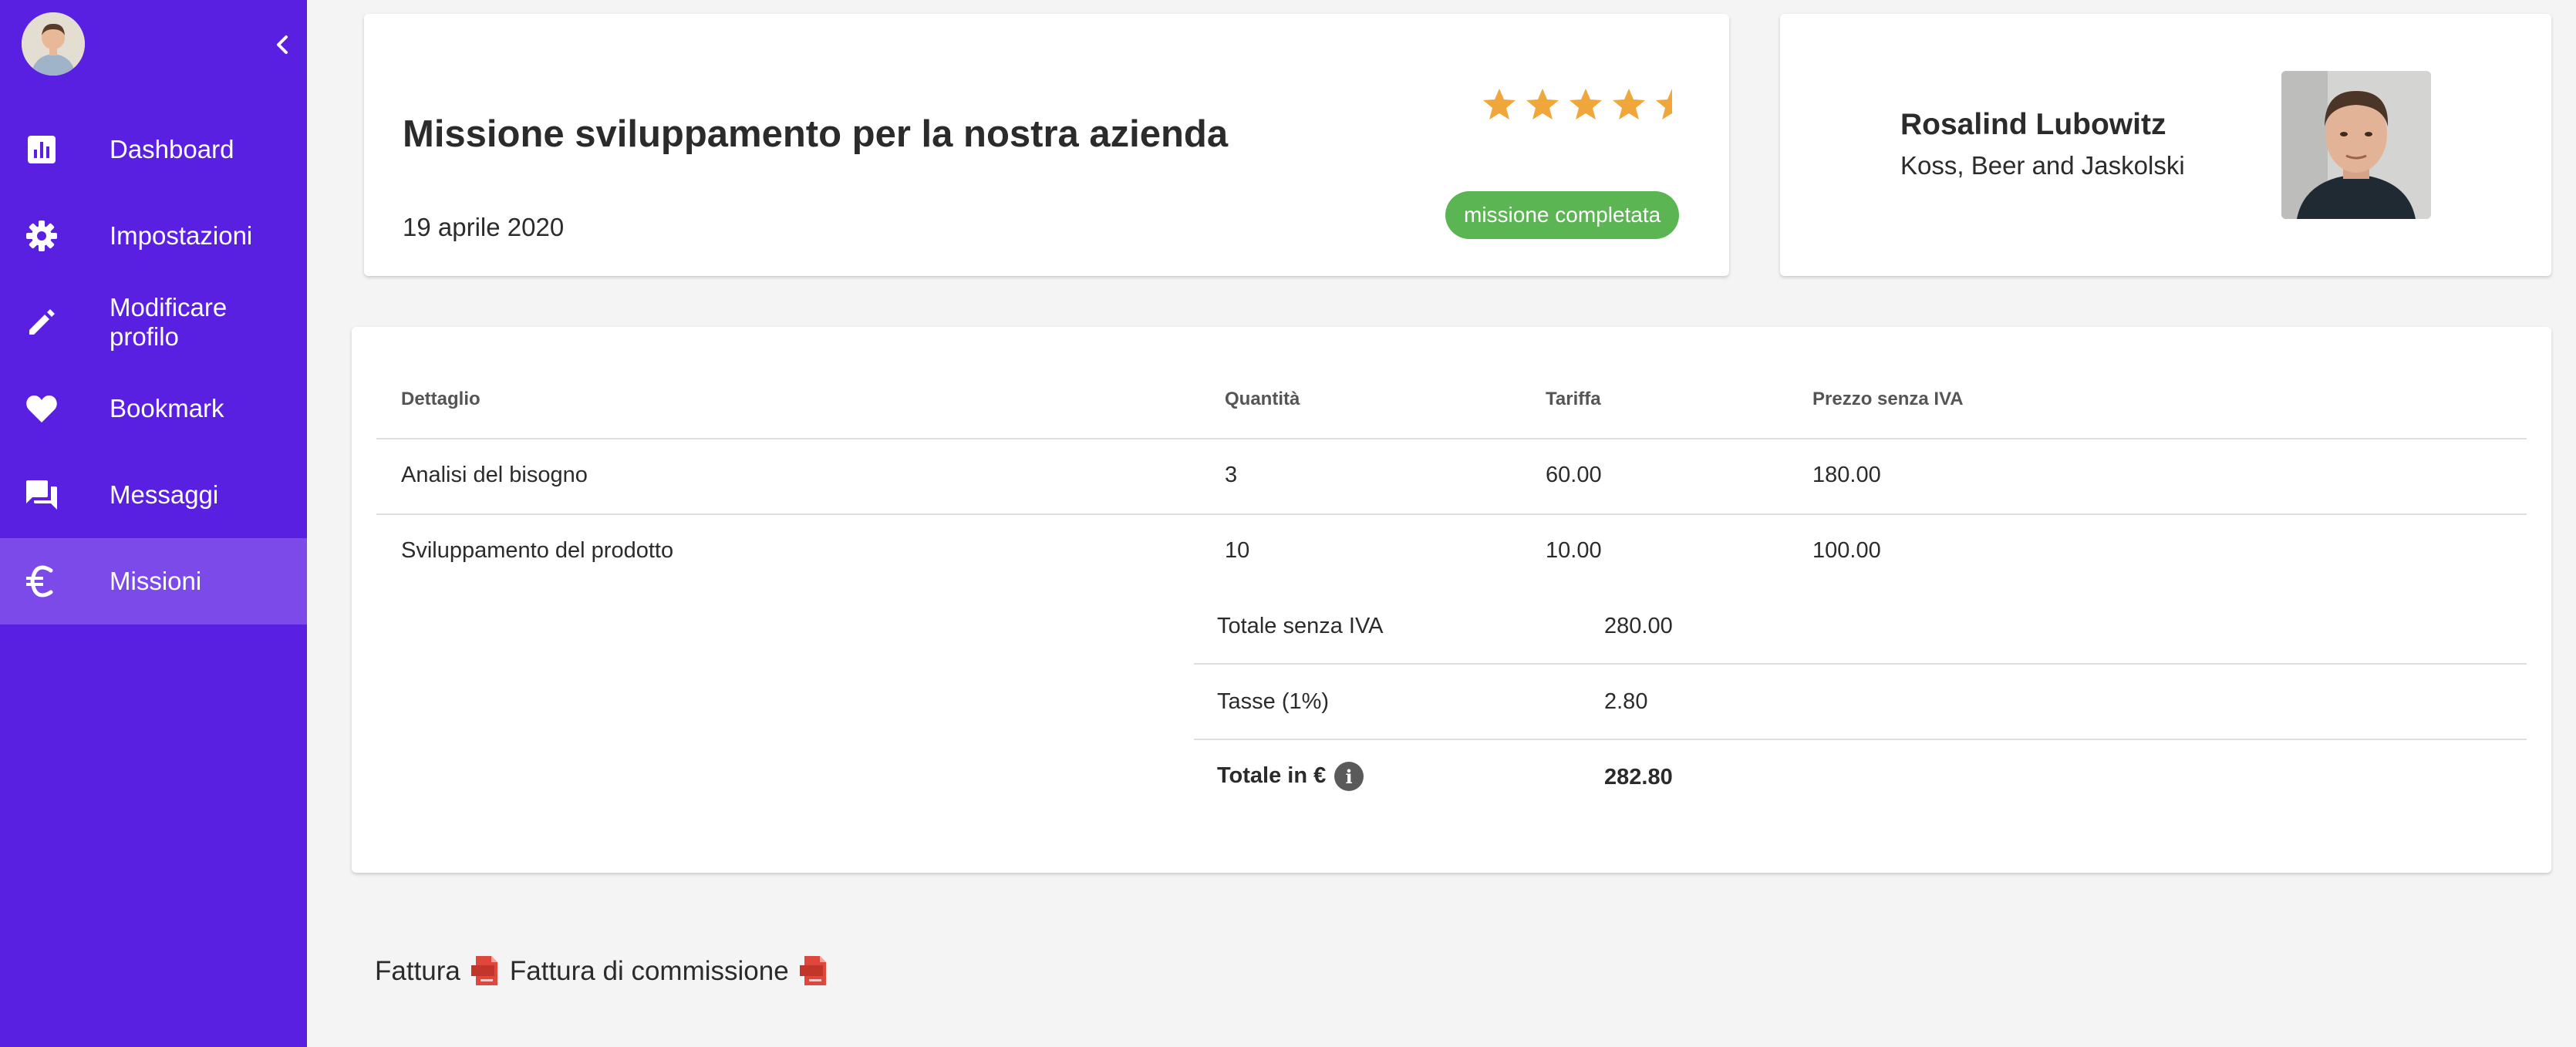 The height and width of the screenshot is (1047, 2576). What do you see at coordinates (1846, 475) in the screenshot?
I see `table-cell: 180.00` at bounding box center [1846, 475].